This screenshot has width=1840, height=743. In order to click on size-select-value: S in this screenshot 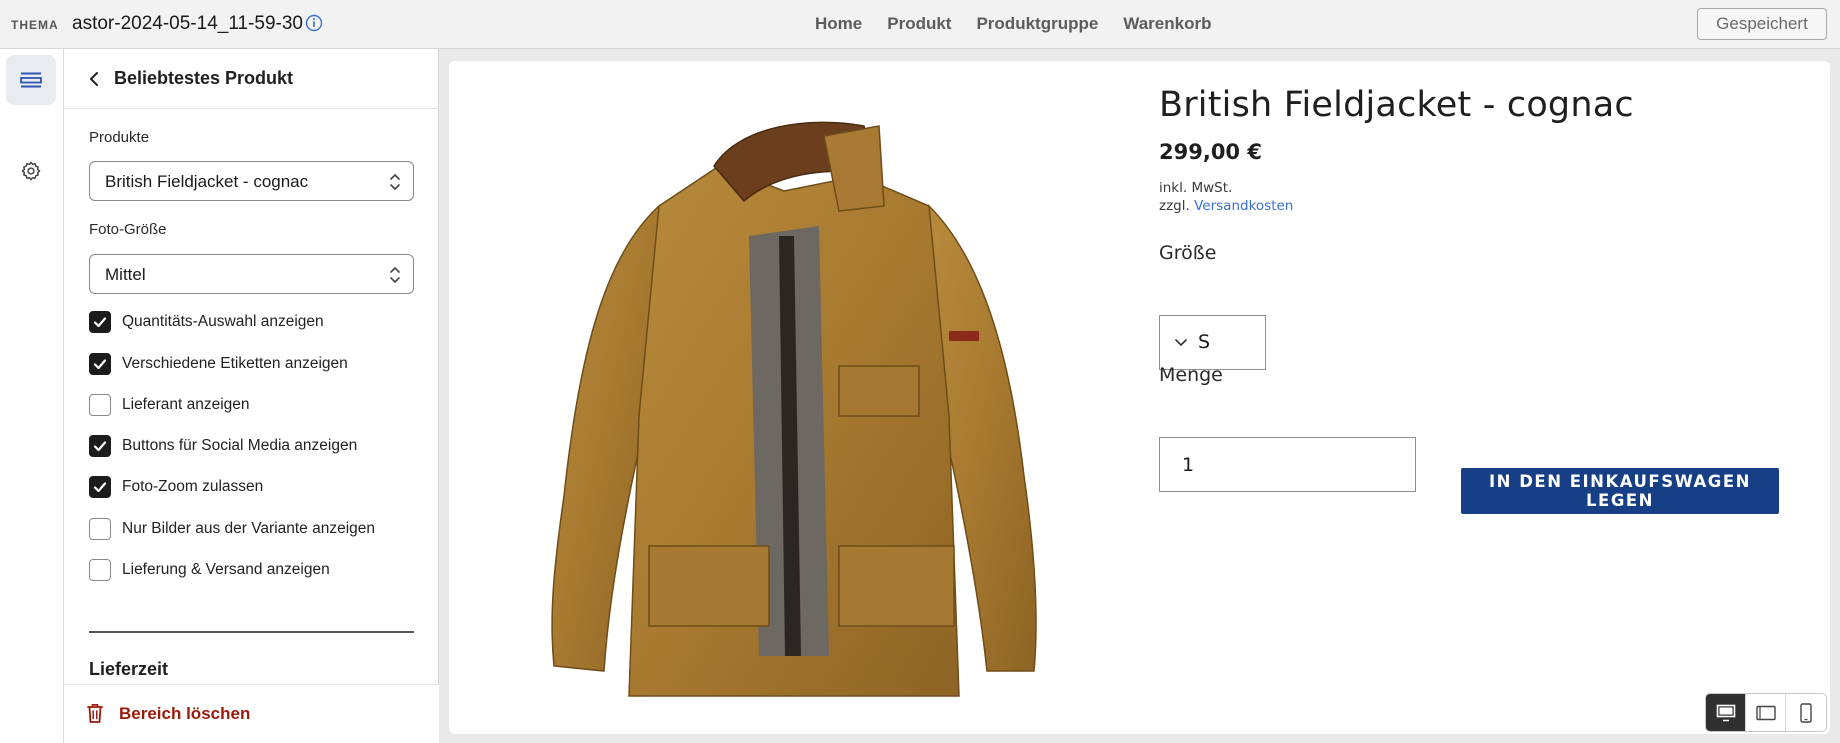, I will do `click(1204, 342)`.